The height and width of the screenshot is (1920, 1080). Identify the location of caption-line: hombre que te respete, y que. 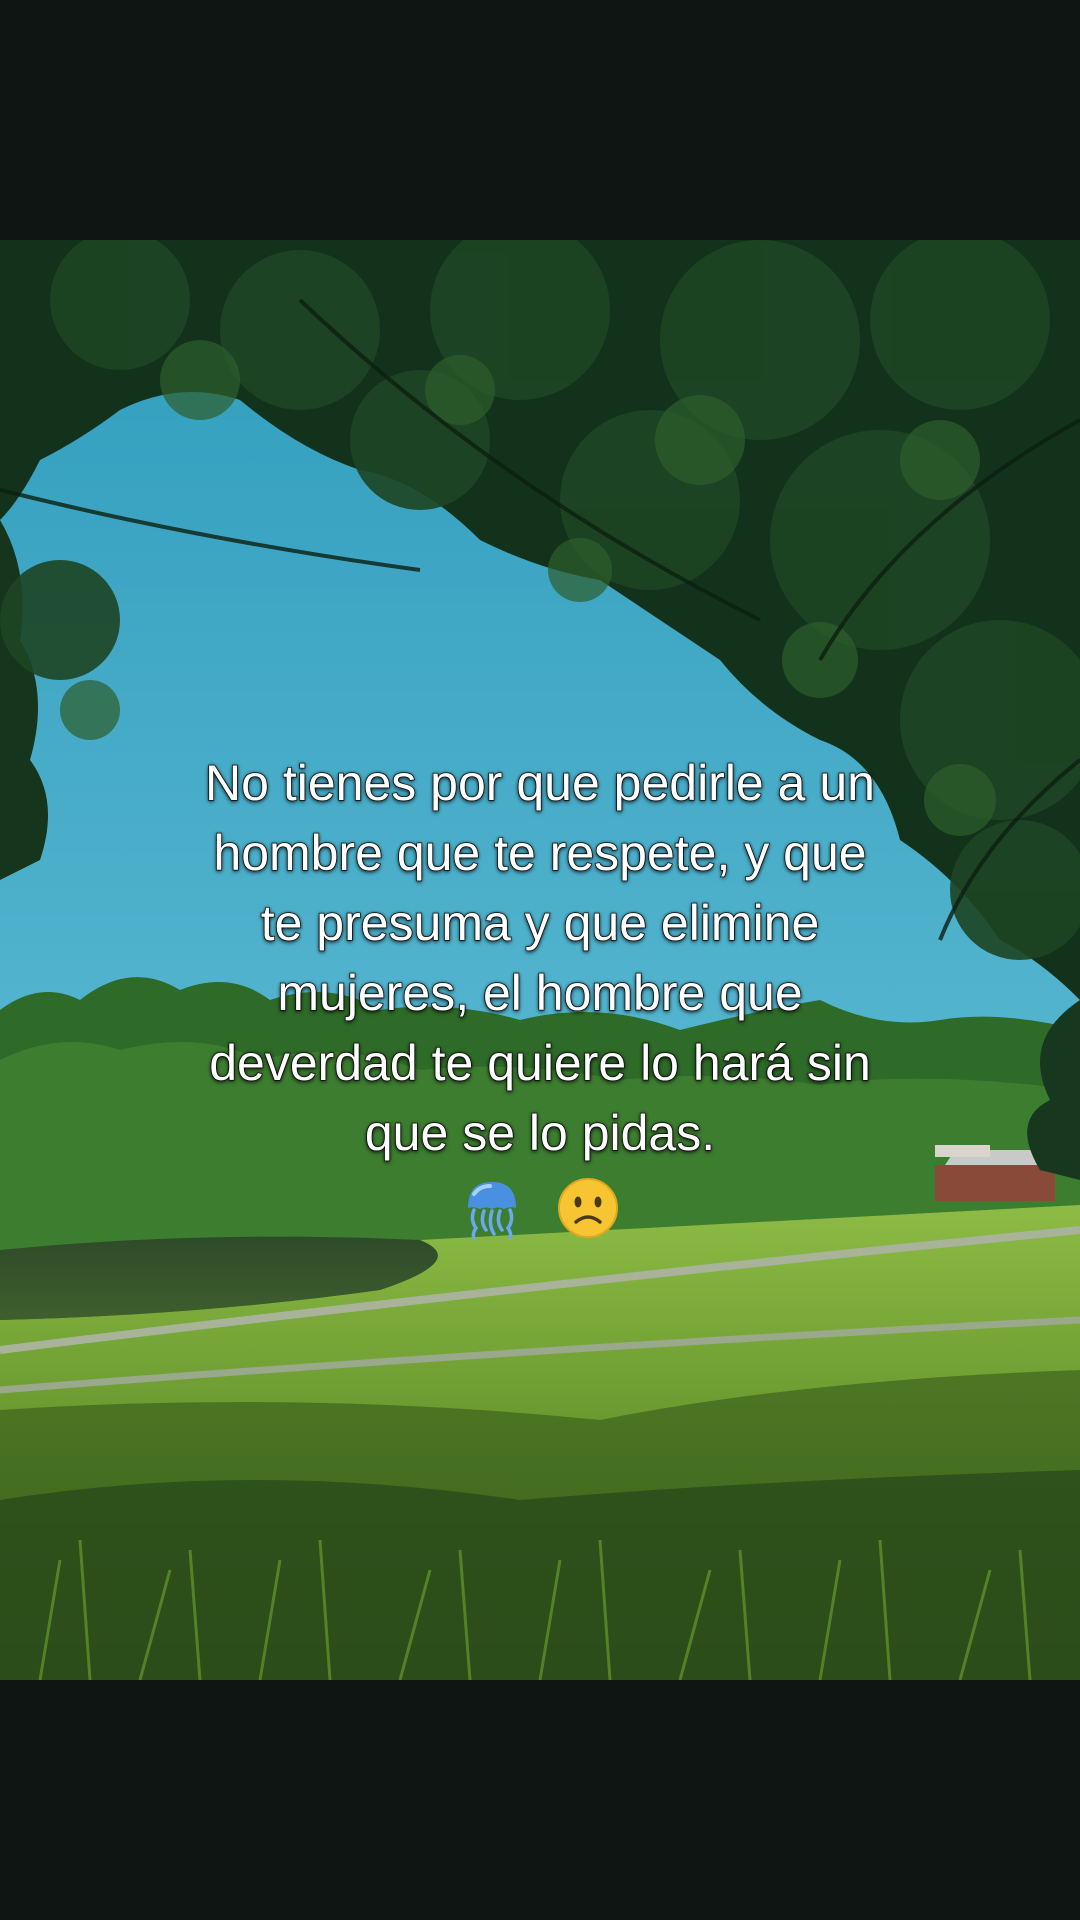
(540, 853).